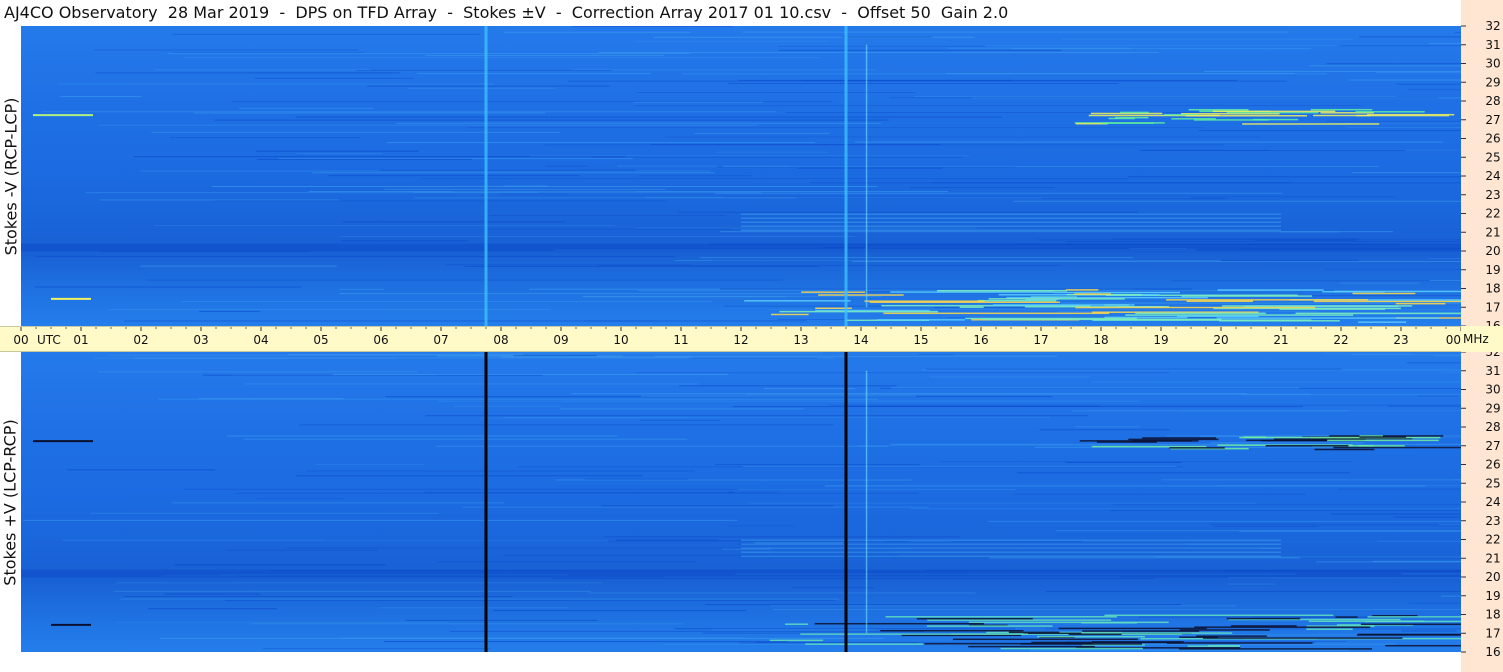 The image size is (1503, 672). I want to click on unit-label-box: MHz, so click(1482, 339).